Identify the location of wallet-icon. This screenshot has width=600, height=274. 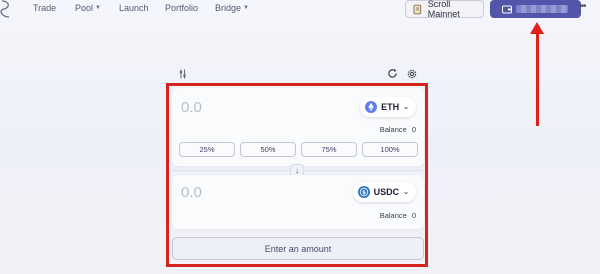
(507, 9).